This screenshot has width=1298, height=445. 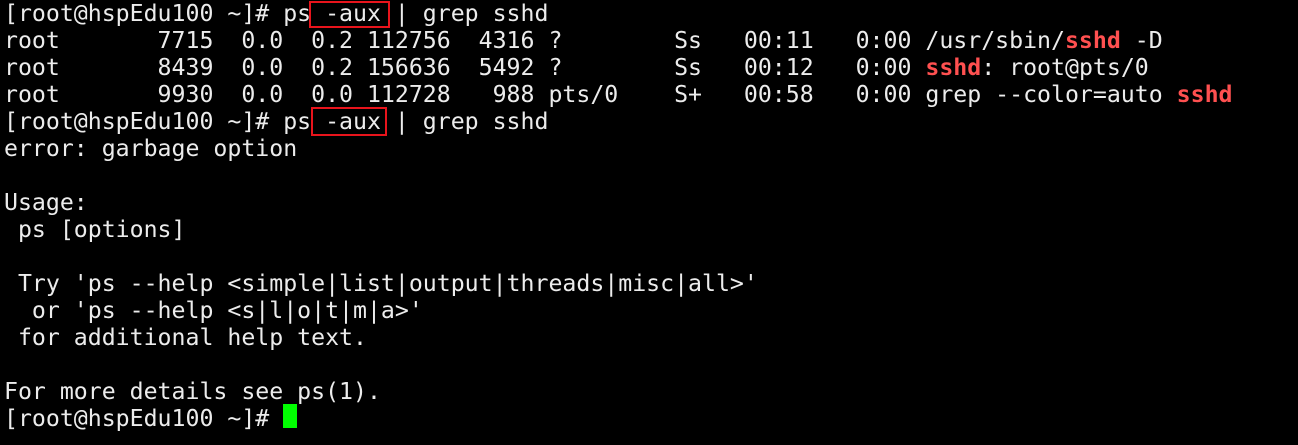 I want to click on terminal-text: error: garbage option, so click(x=151, y=148).